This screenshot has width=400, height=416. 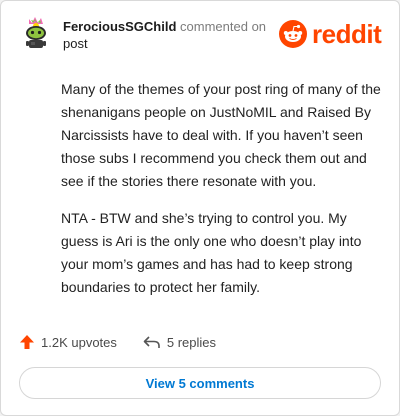 What do you see at coordinates (191, 342) in the screenshot?
I see `reply-count: 5 replies` at bounding box center [191, 342].